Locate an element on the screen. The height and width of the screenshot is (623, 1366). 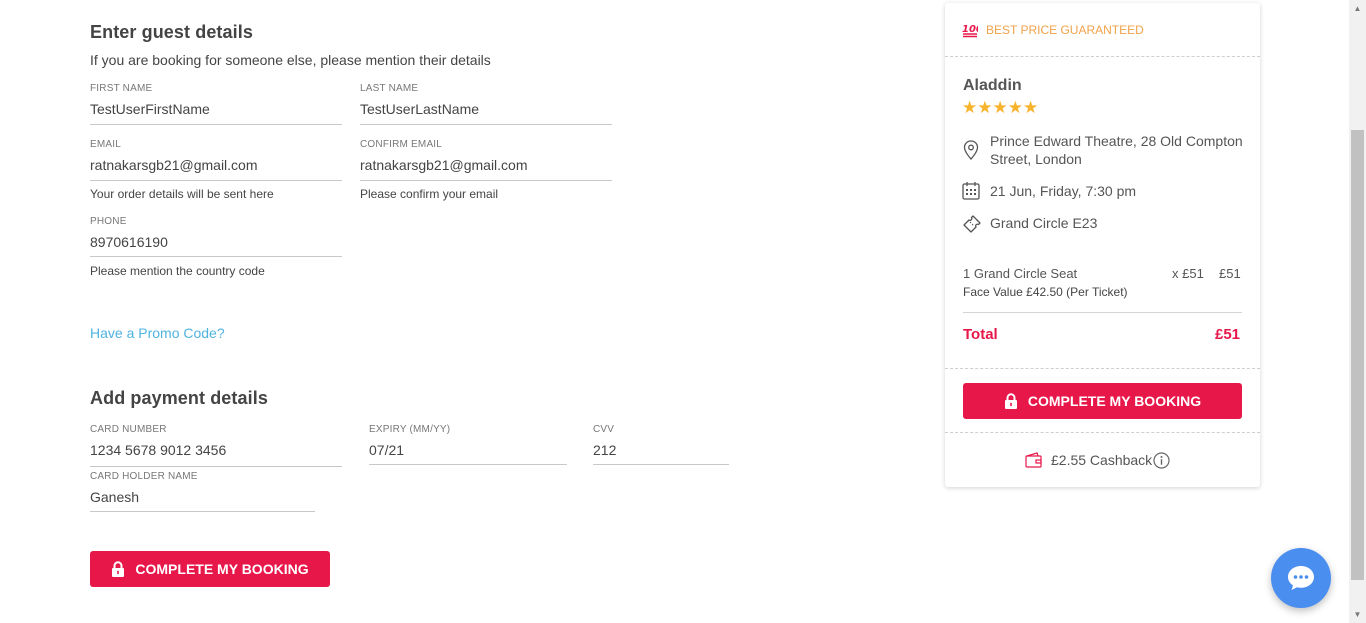
ticket-icon is located at coordinates (972, 224).